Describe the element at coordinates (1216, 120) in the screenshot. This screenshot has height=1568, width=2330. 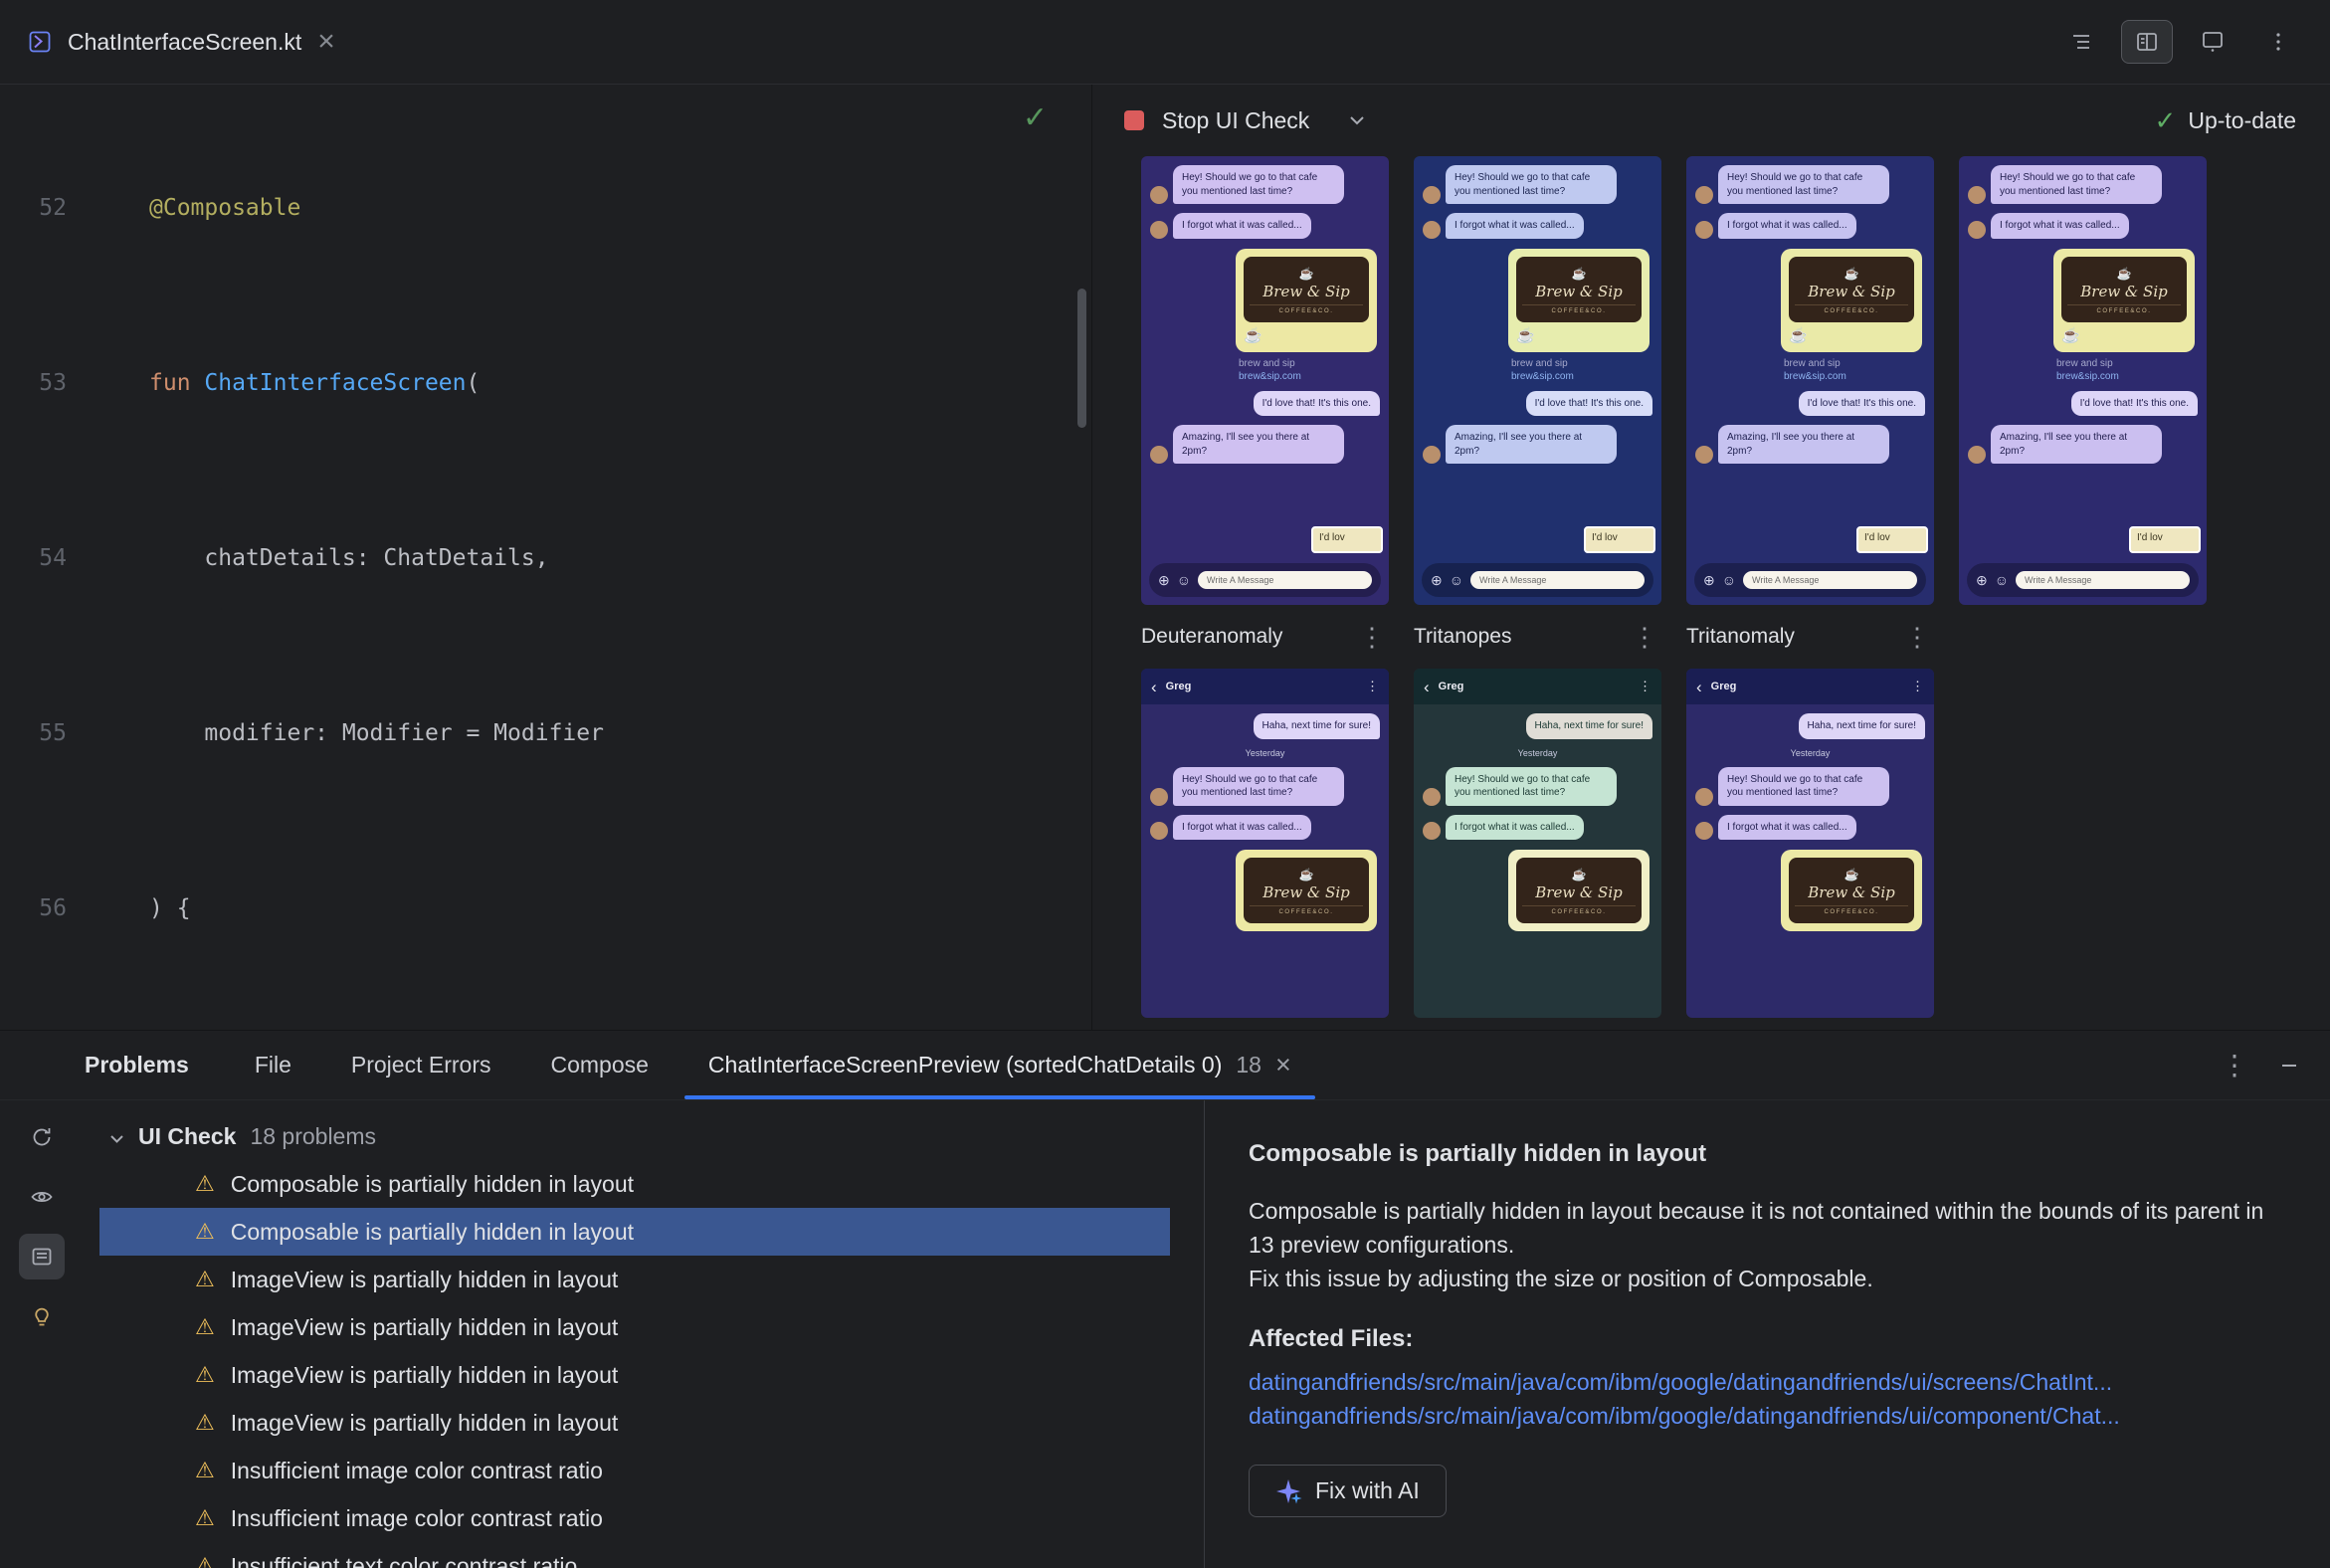
I see `stop-ui-check-button: Stop UI Check` at that location.